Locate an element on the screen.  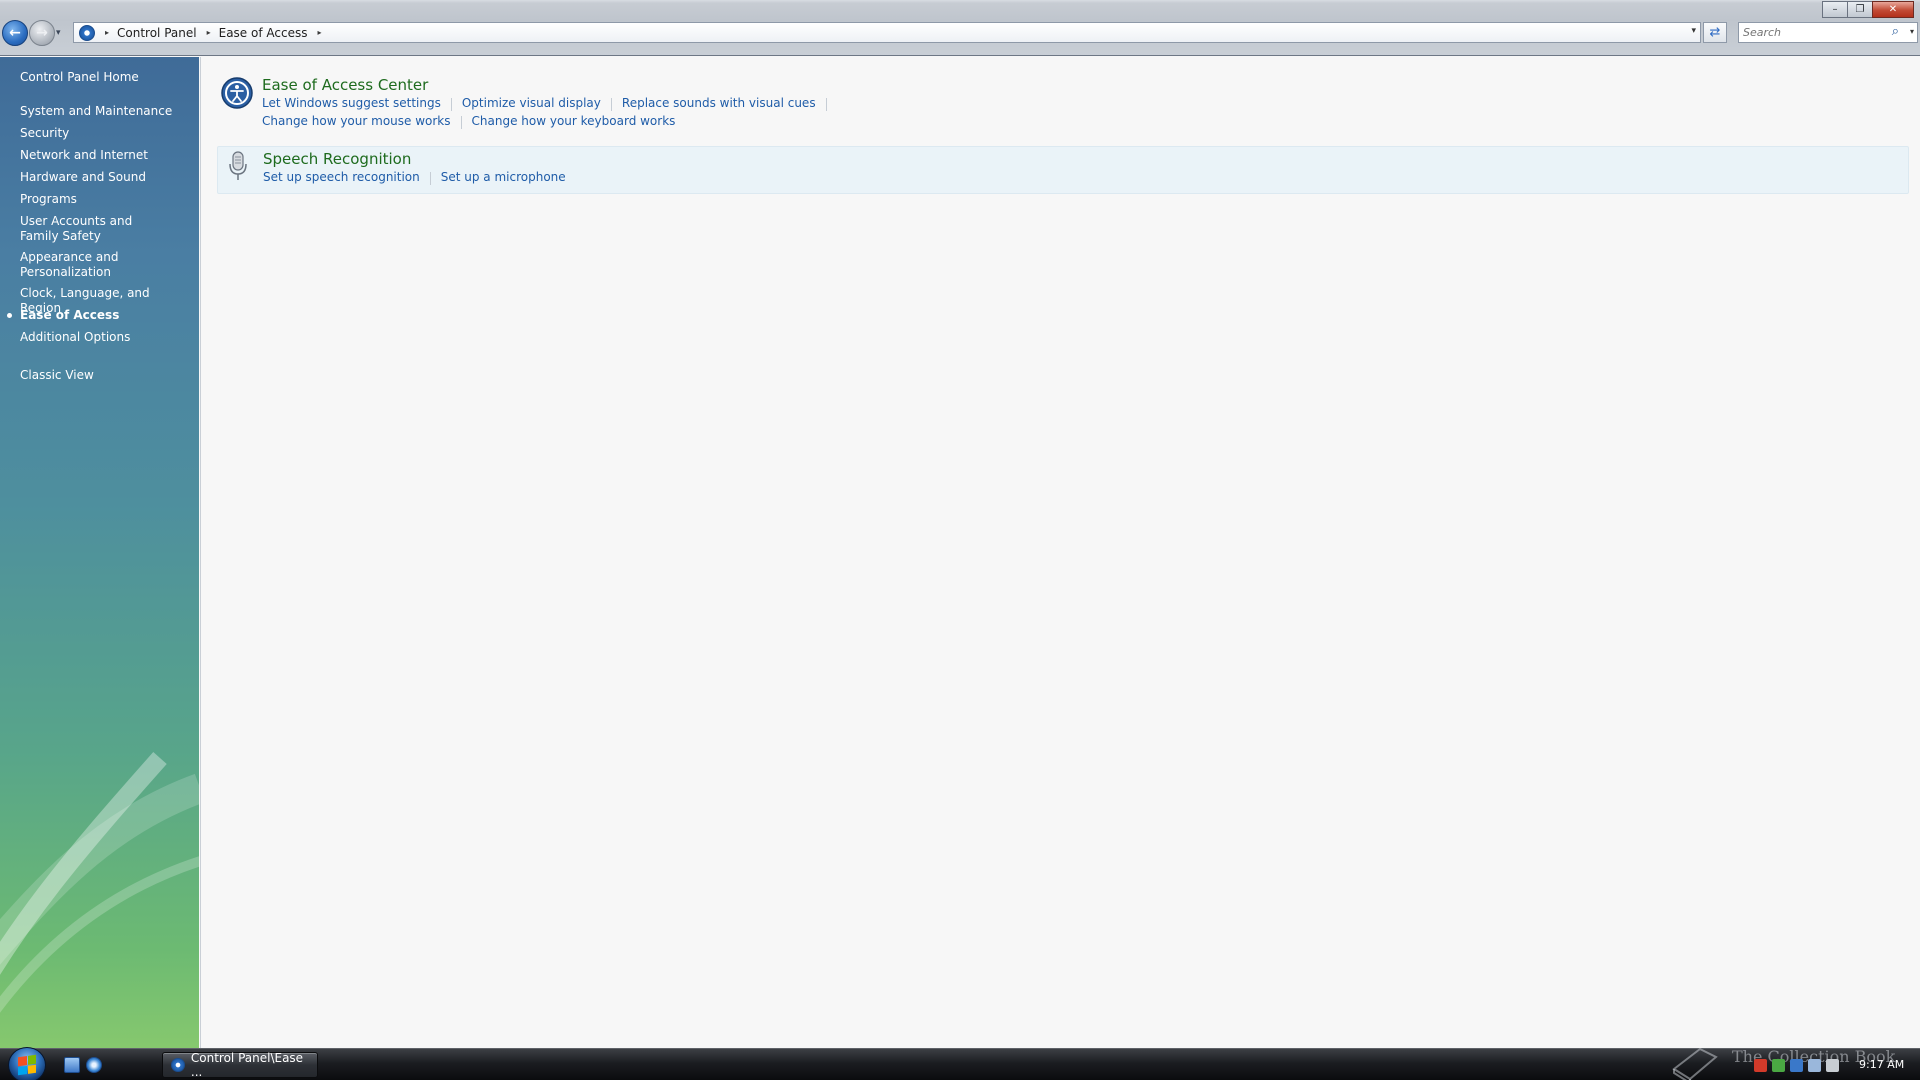
sidebar-item-control-panel-home: Control Panel Home is located at coordinates (105, 77).